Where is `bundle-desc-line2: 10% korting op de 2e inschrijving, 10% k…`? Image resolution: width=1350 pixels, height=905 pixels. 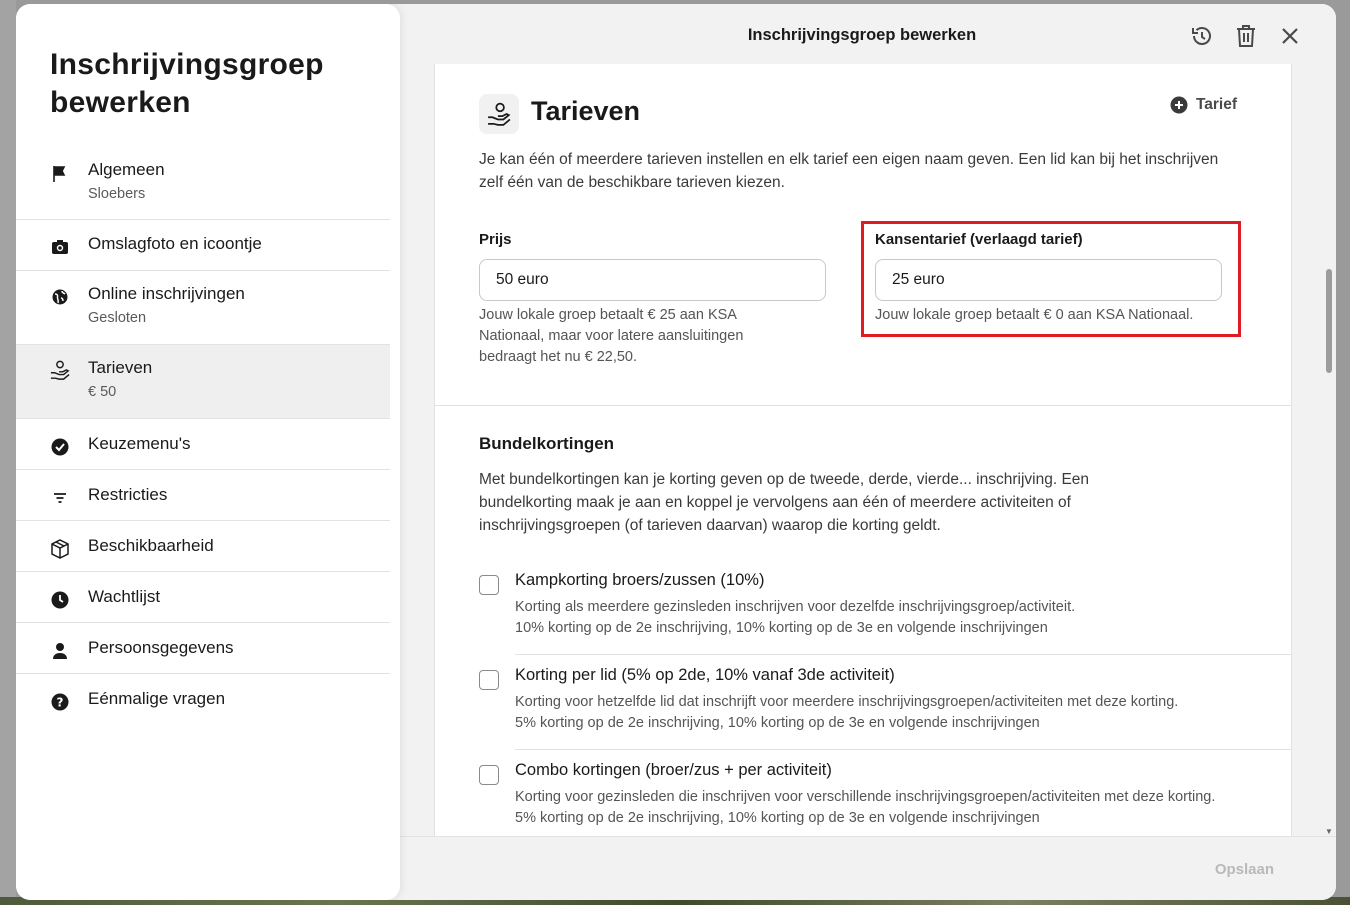
bundle-desc-line2: 10% korting op de 2e inschrijving, 10% k… is located at coordinates (781, 628).